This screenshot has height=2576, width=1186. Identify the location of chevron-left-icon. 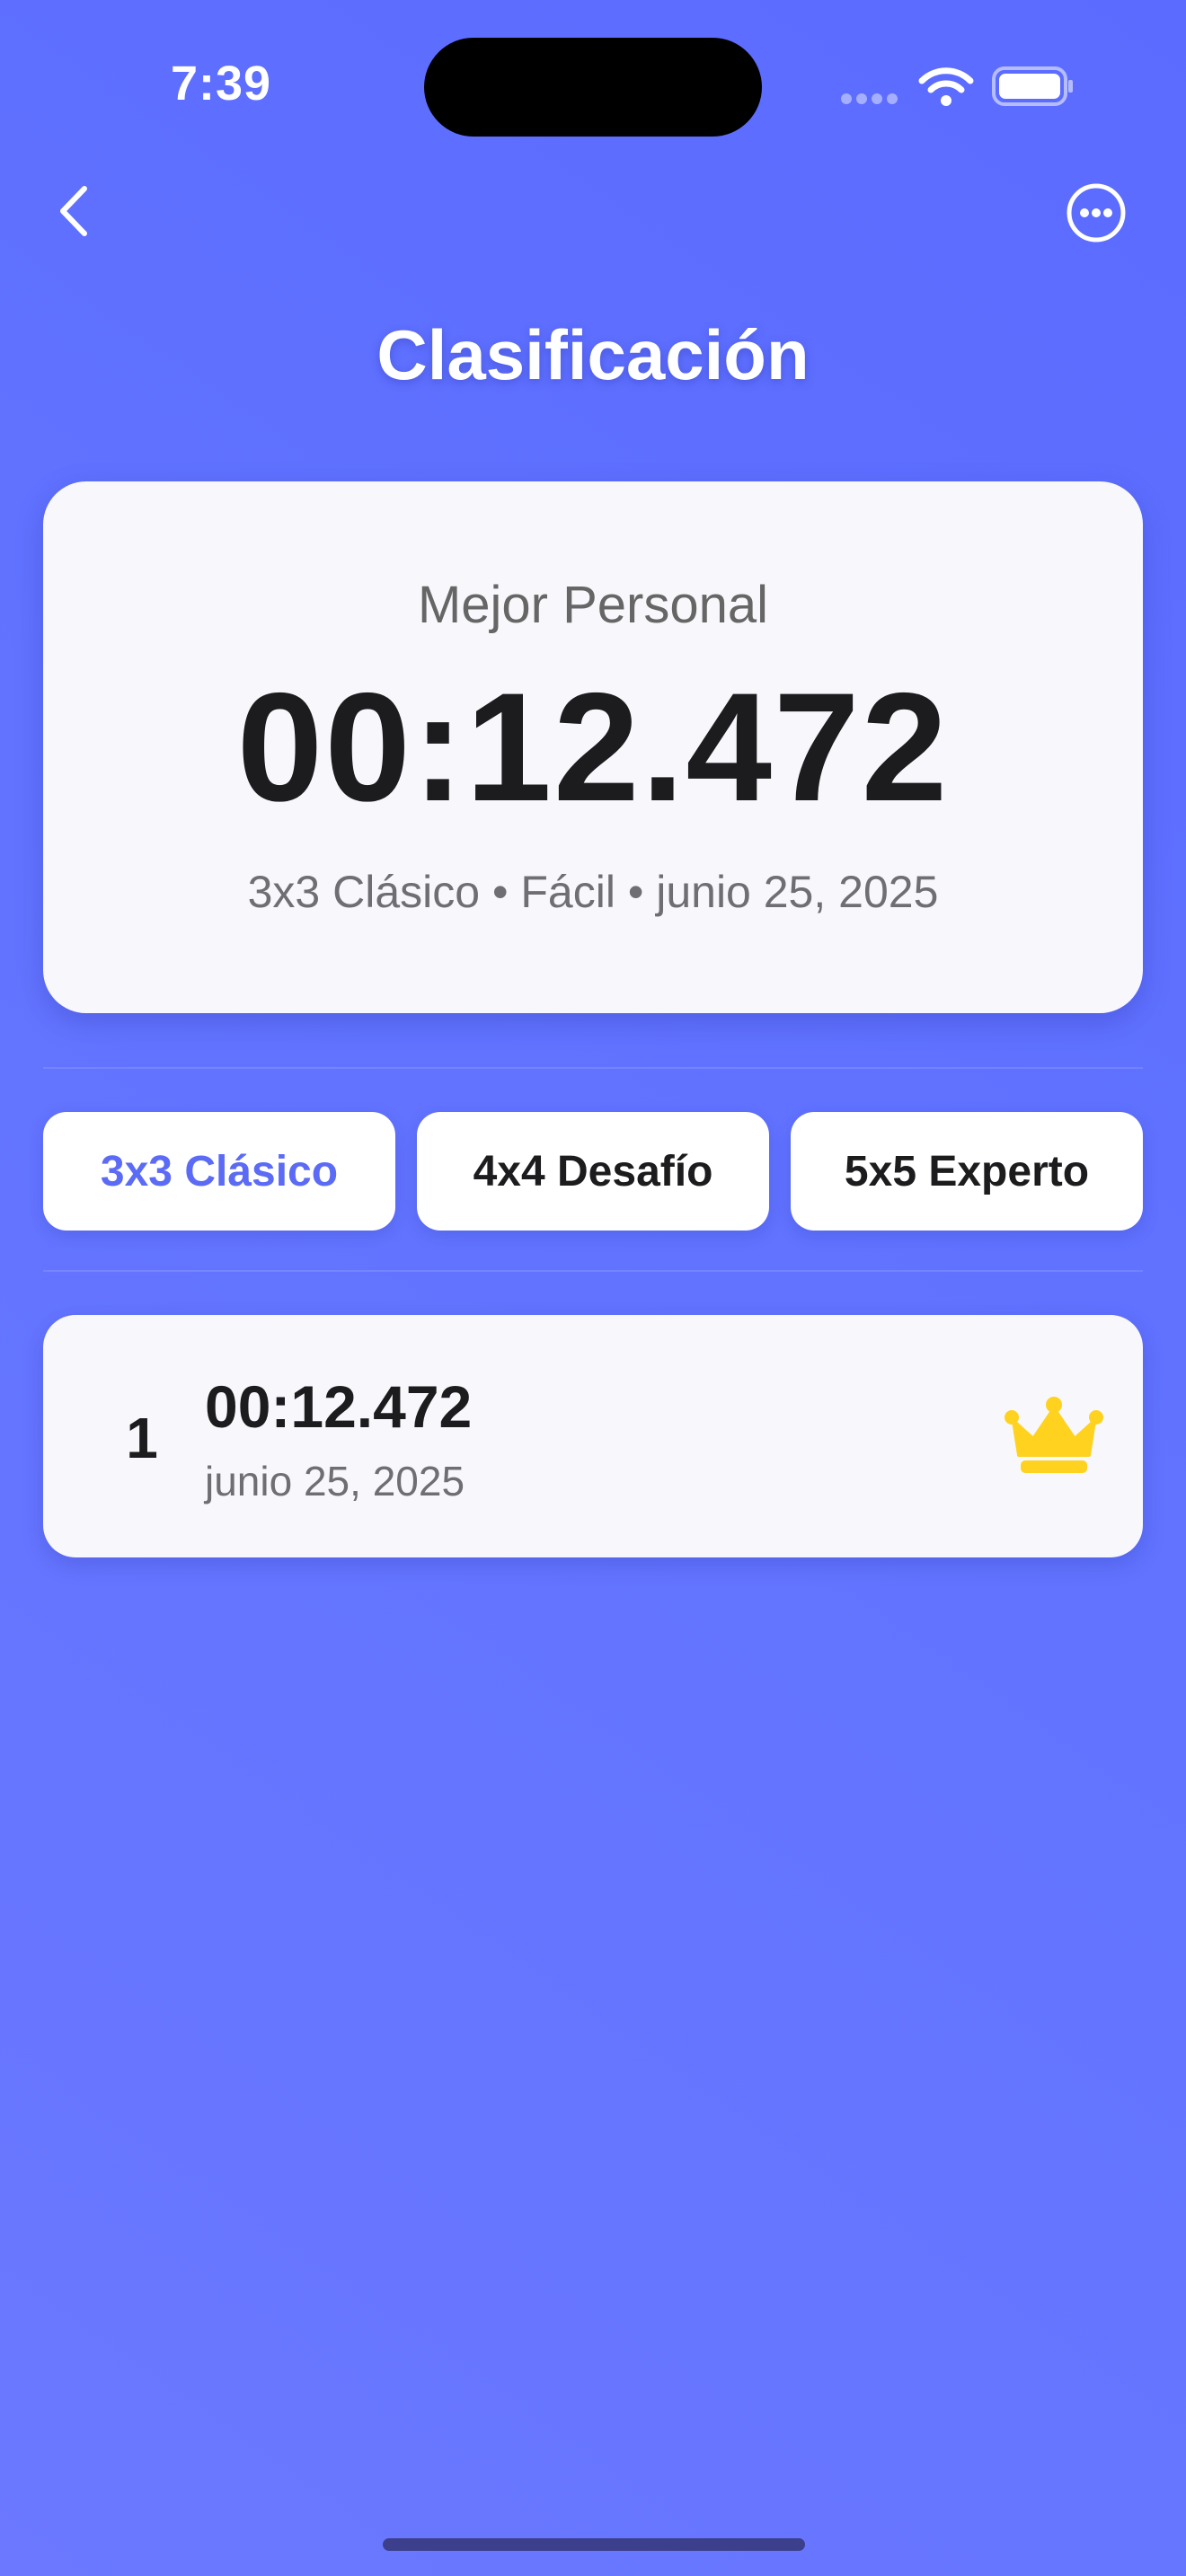
(73, 211).